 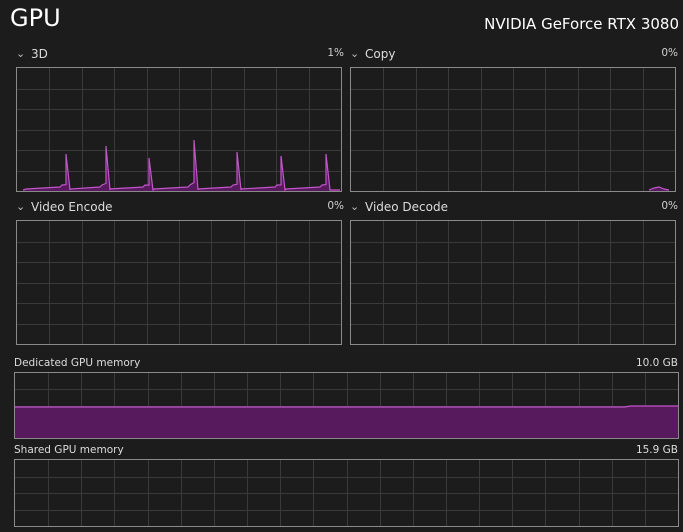 I want to click on shared-memory-plot, so click(x=346, y=493).